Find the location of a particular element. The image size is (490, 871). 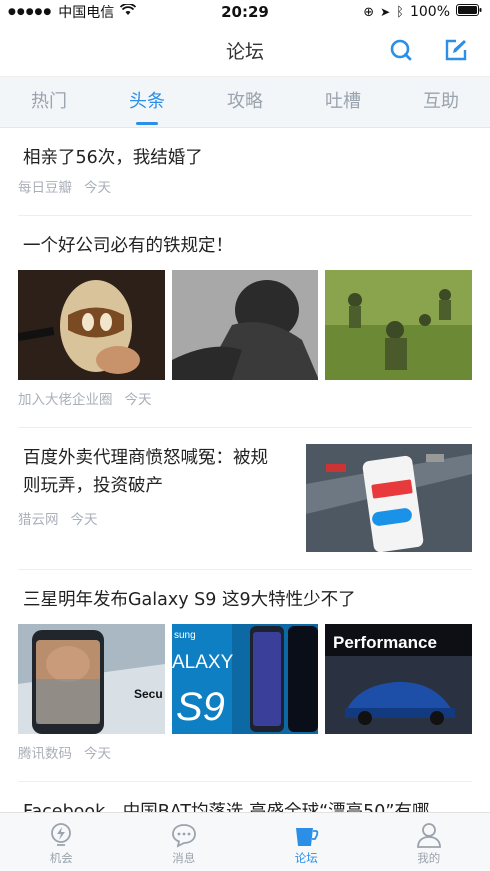

page-title: 论坛 is located at coordinates (244, 52).